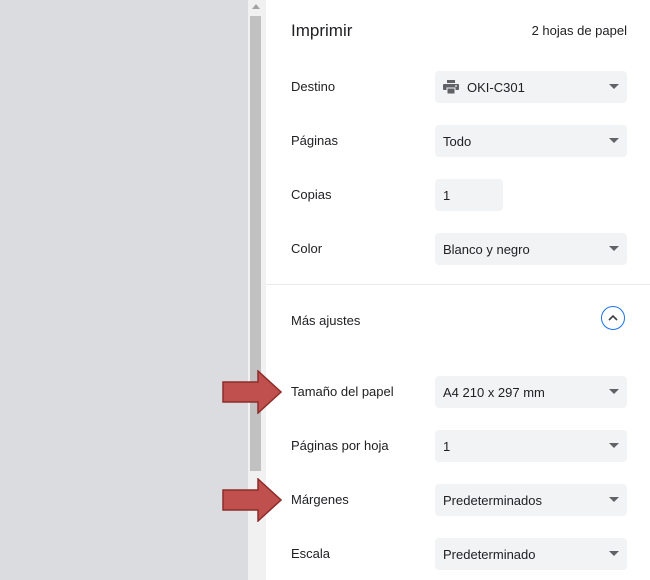 The height and width of the screenshot is (580, 650). What do you see at coordinates (325, 320) in the screenshot?
I see `more-settings-label: Más ajustes` at bounding box center [325, 320].